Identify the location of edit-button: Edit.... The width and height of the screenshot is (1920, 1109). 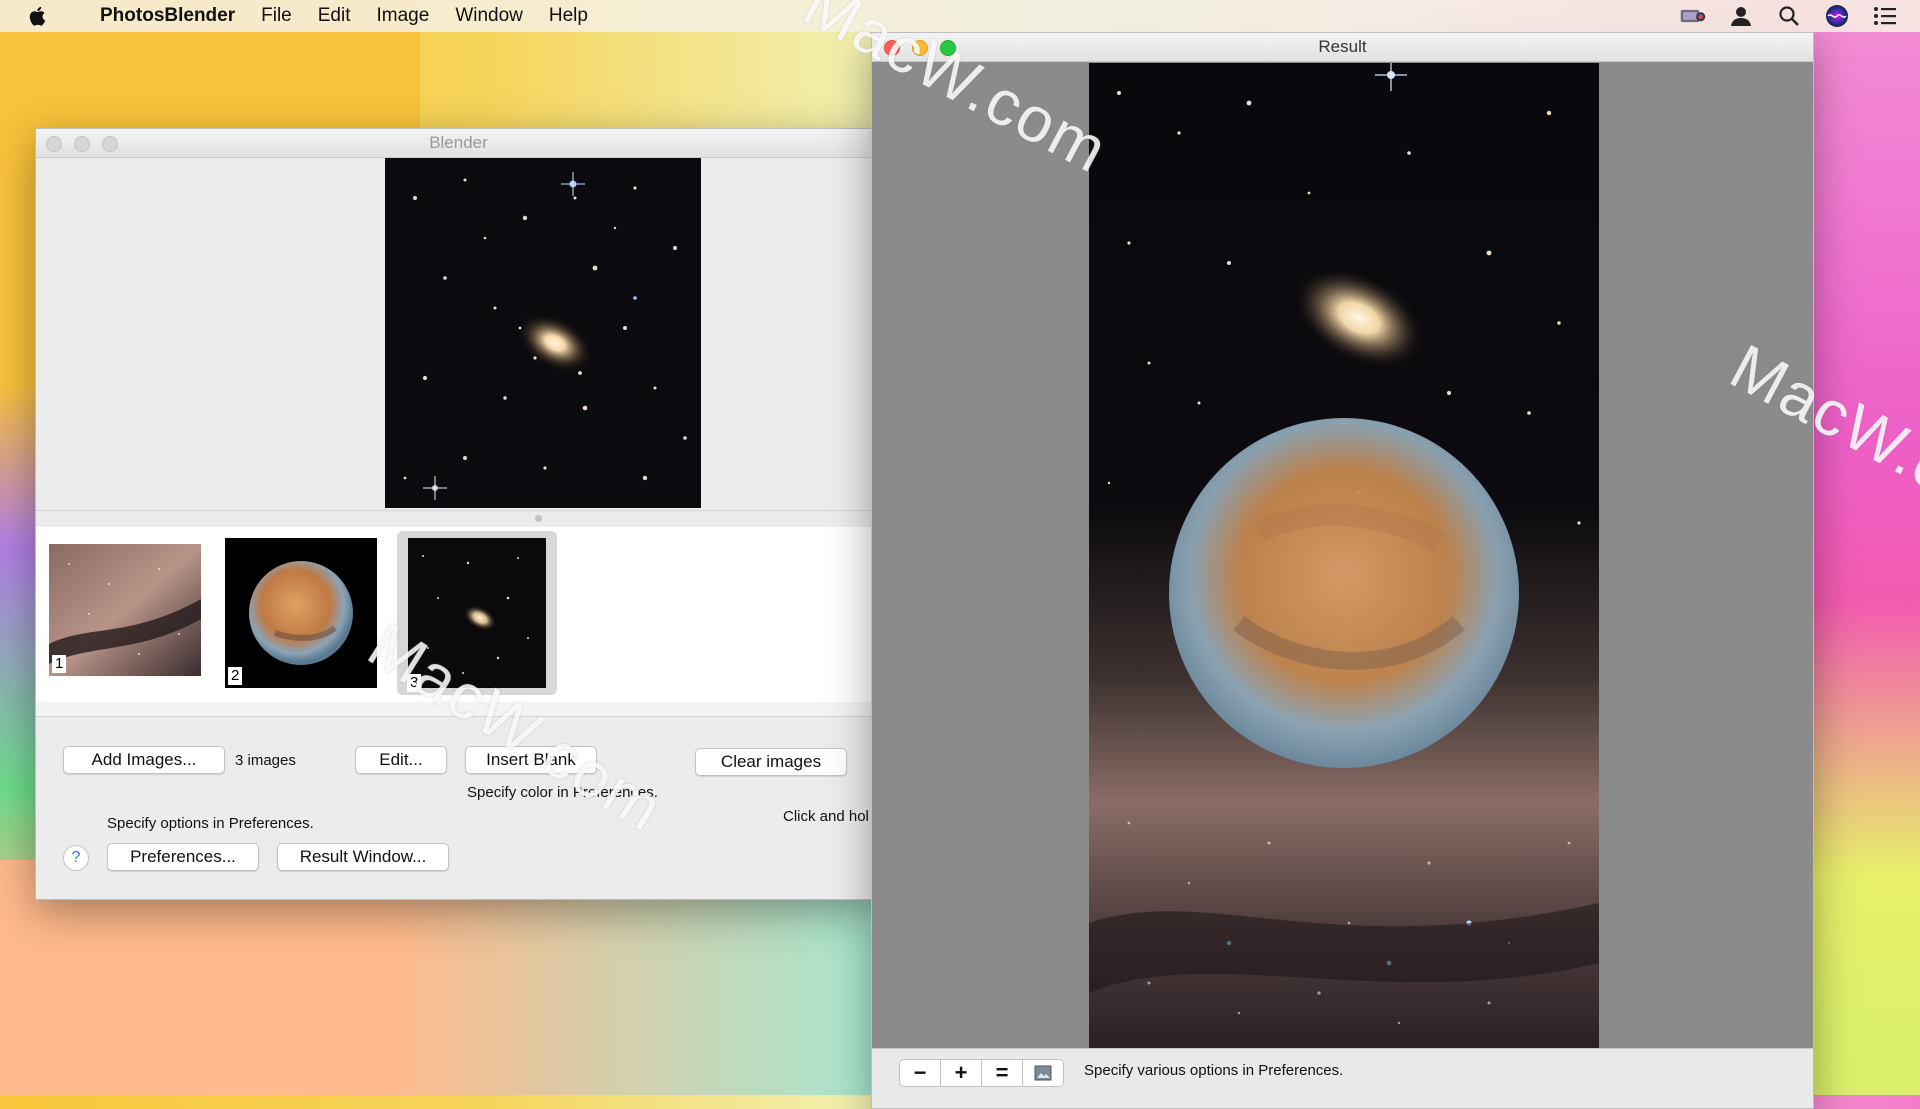
(401, 760).